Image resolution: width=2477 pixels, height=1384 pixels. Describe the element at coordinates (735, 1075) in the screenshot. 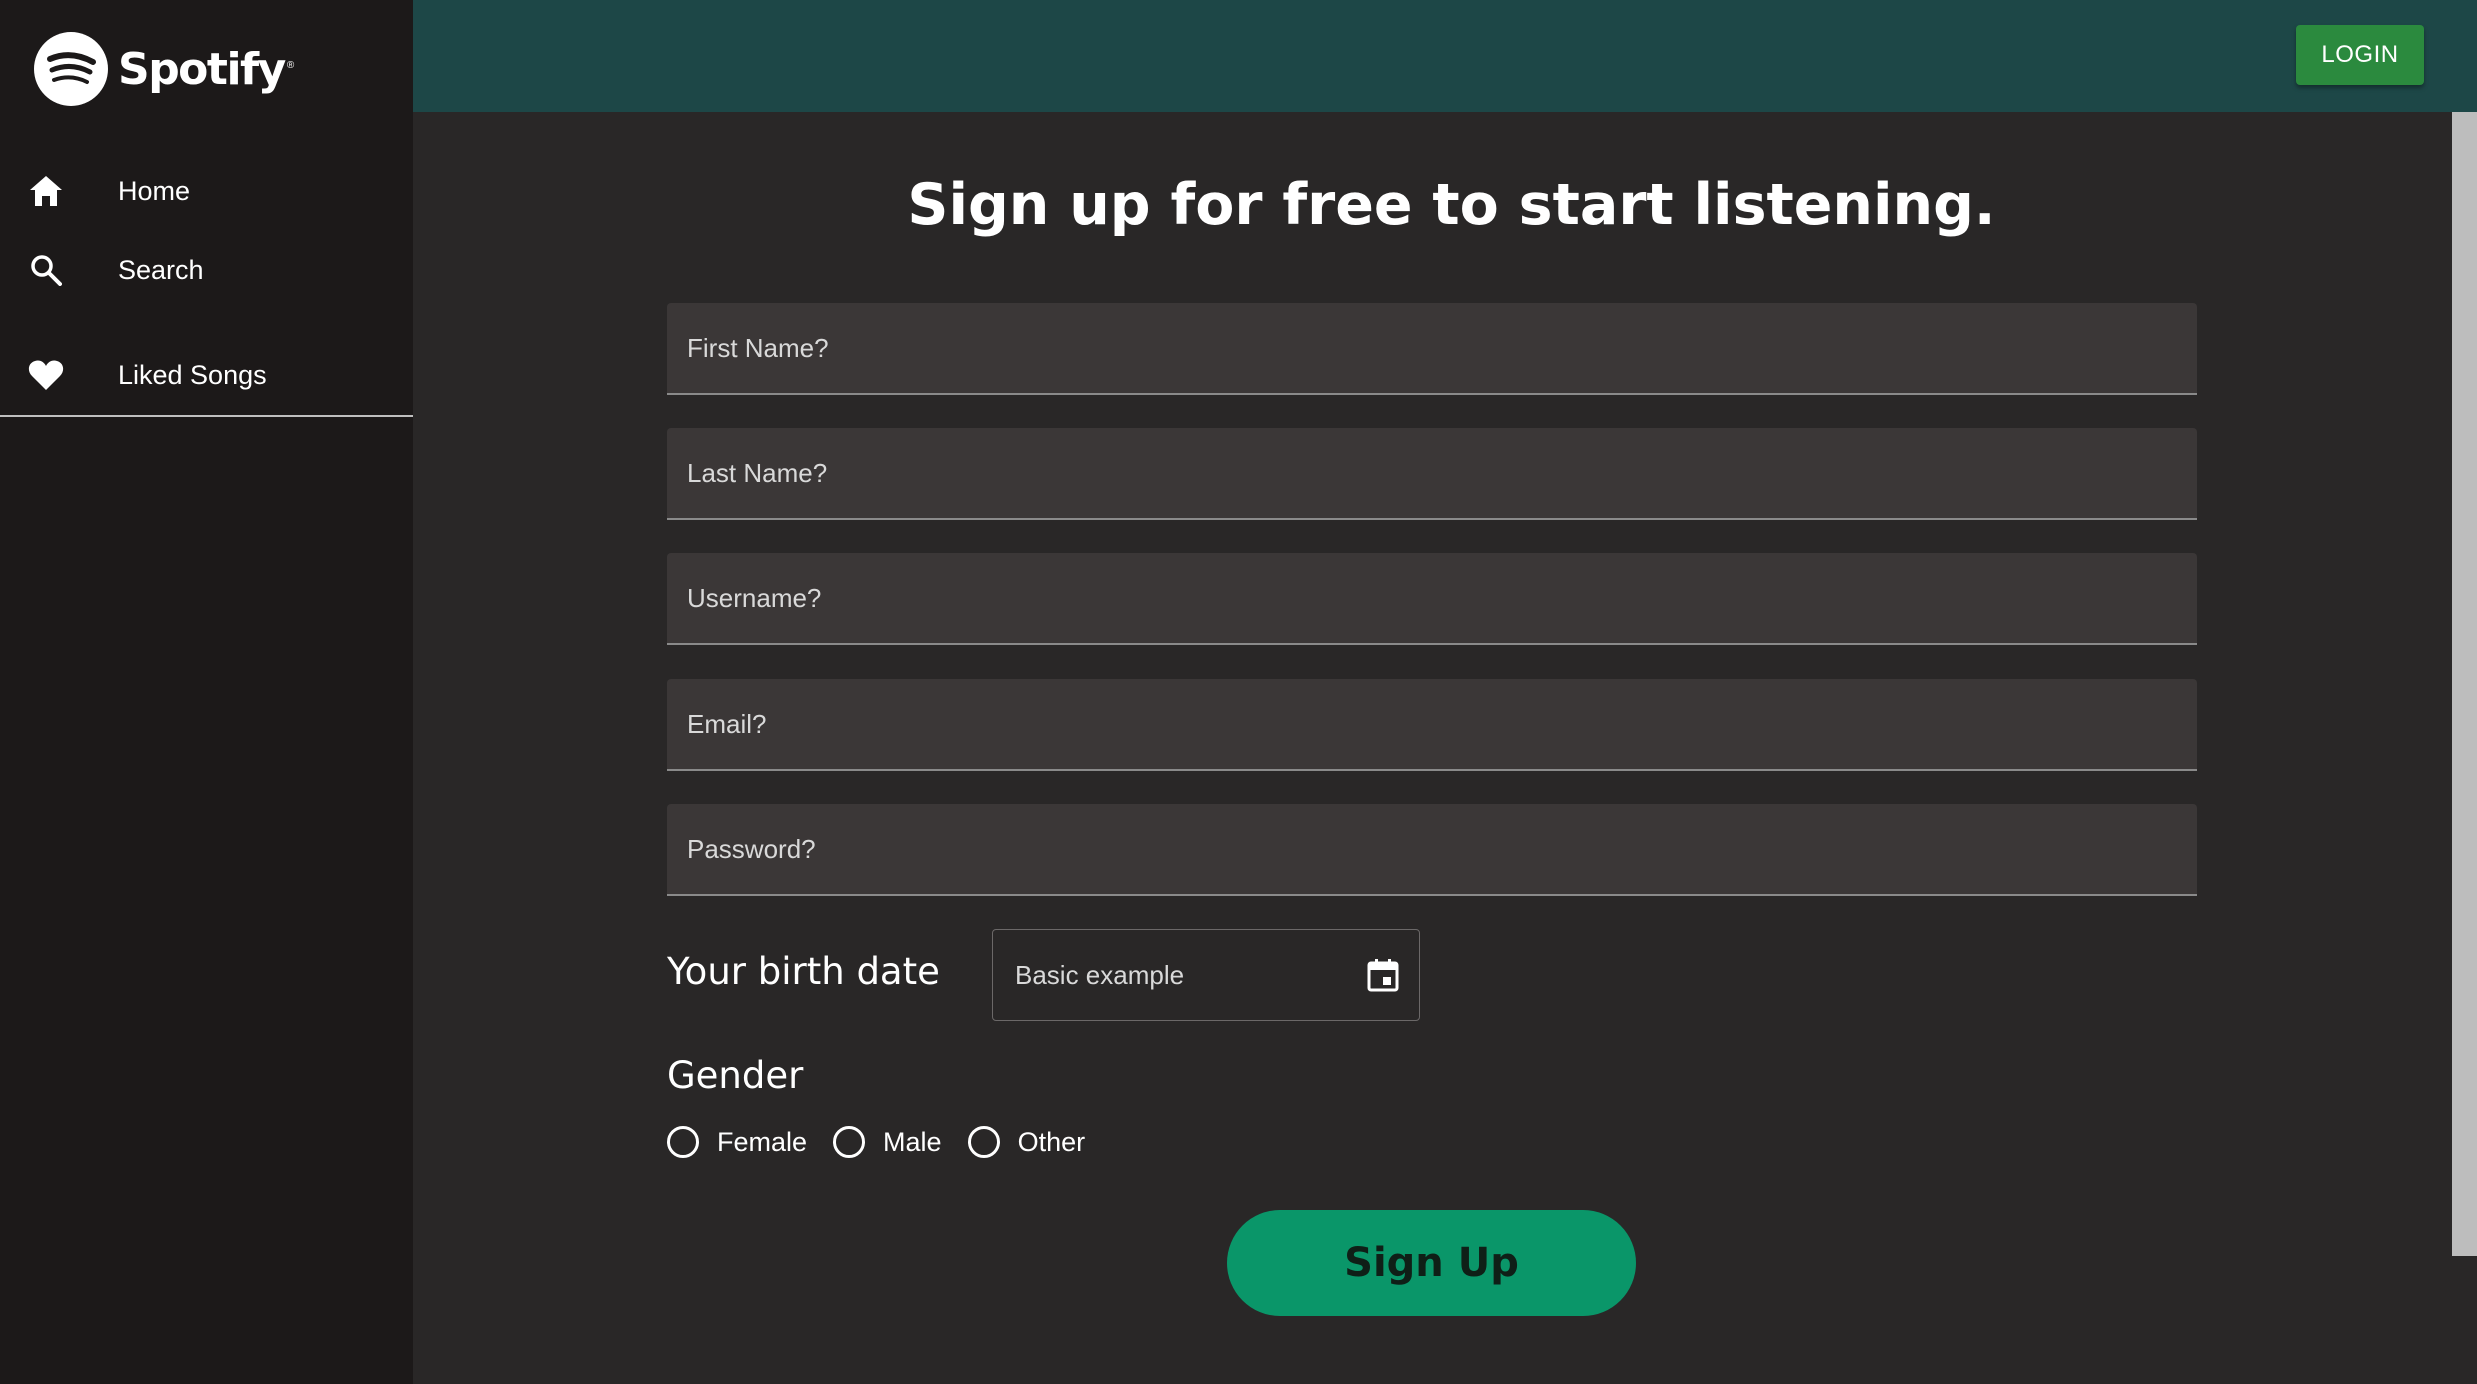

I see `gender-label: Gender` at that location.